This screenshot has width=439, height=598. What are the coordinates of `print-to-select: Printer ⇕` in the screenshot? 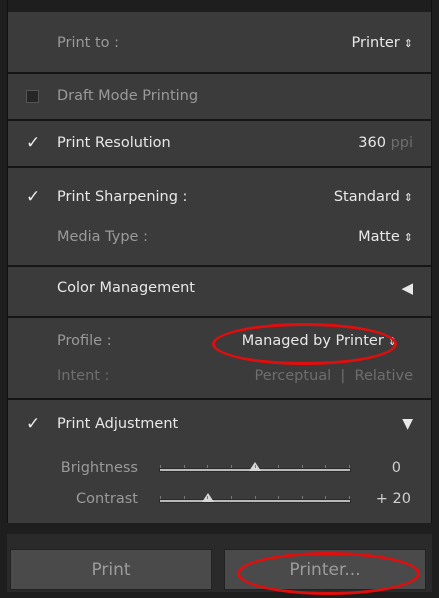 It's located at (382, 43).